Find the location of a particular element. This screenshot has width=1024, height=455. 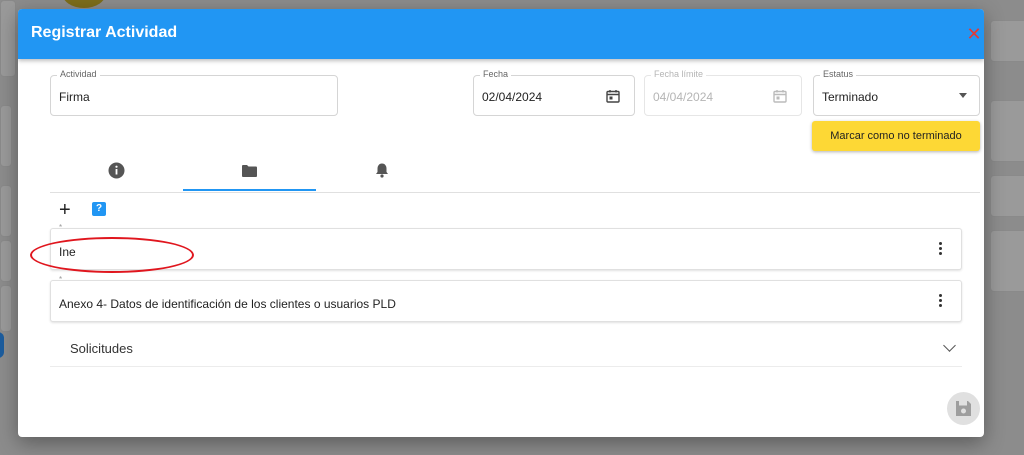

dropdown-arrow-icon is located at coordinates (963, 95).